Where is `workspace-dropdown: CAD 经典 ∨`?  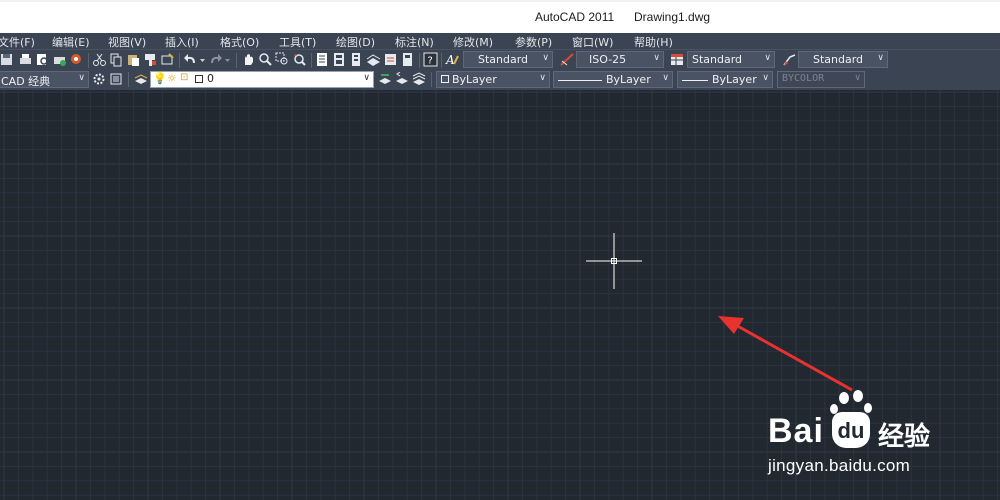
workspace-dropdown: CAD 经典 ∨ is located at coordinates (44, 79).